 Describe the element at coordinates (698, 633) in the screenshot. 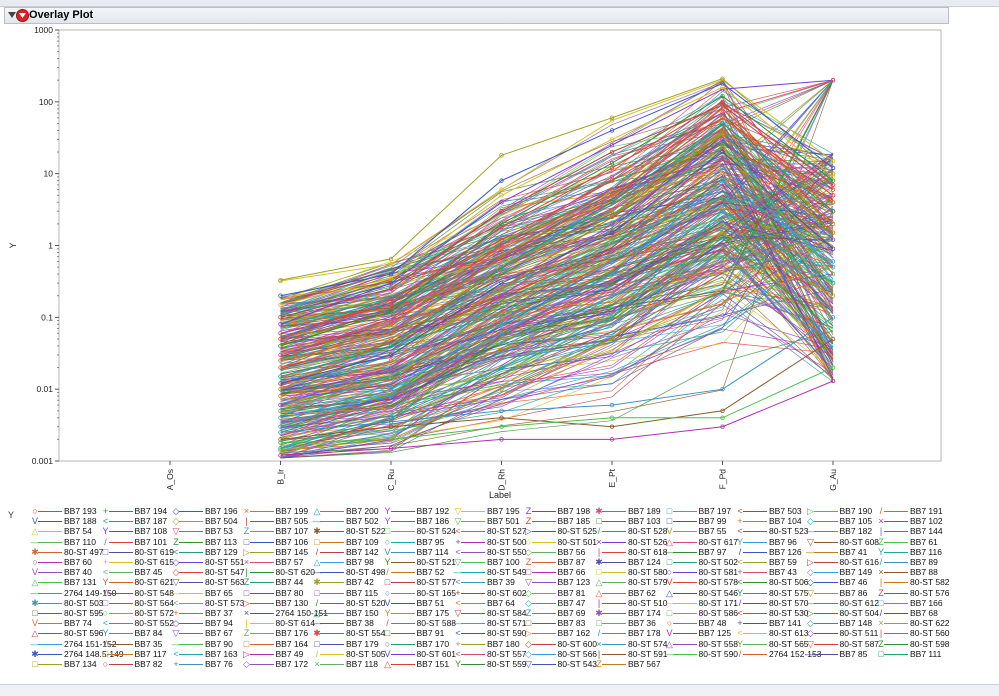

I see `legend-entry: V BB7 125` at that location.